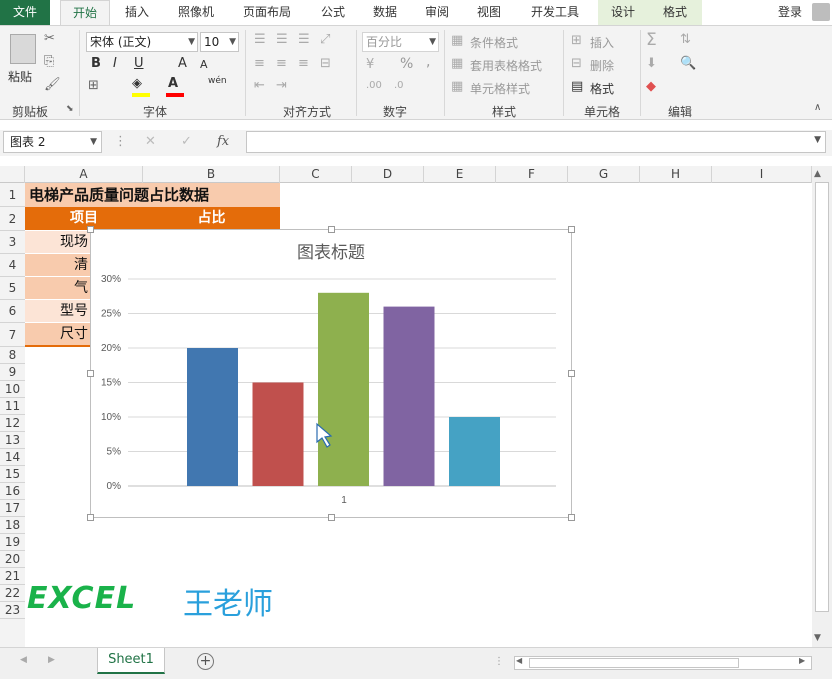 The image size is (832, 679). I want to click on font-size-dropdown: 10 ▼, so click(219, 42).